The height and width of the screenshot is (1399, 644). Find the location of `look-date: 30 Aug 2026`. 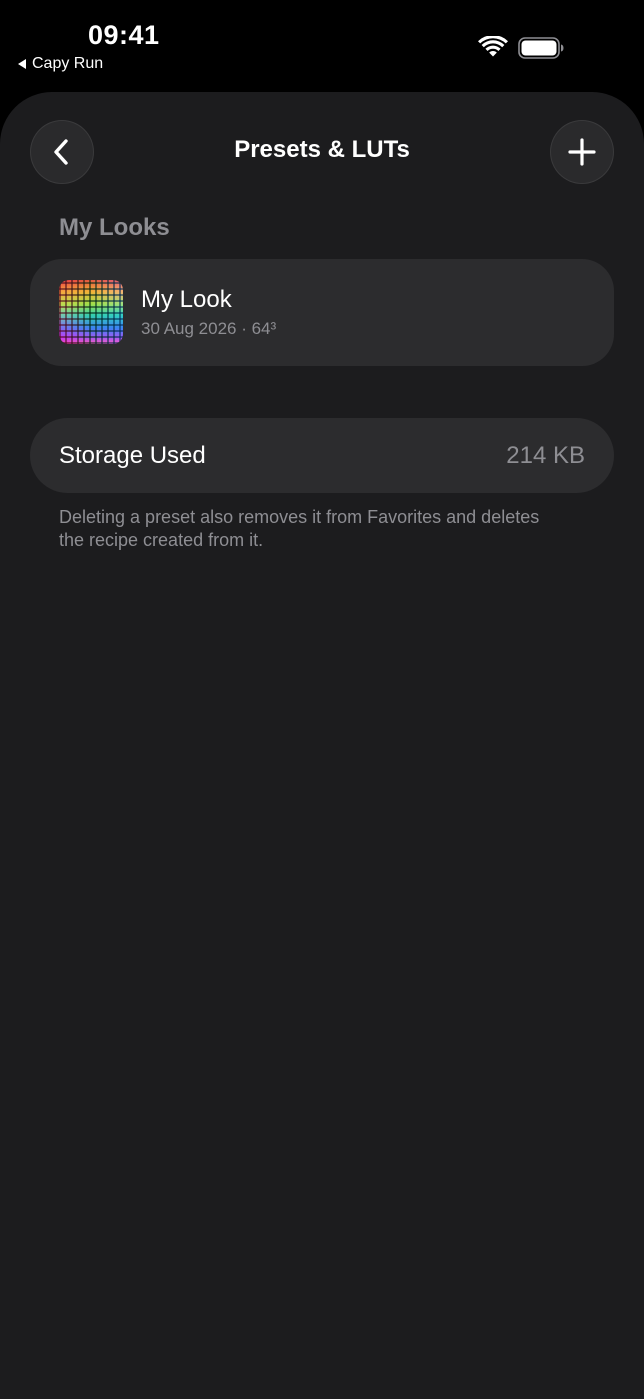

look-date: 30 Aug 2026 is located at coordinates (189, 328).